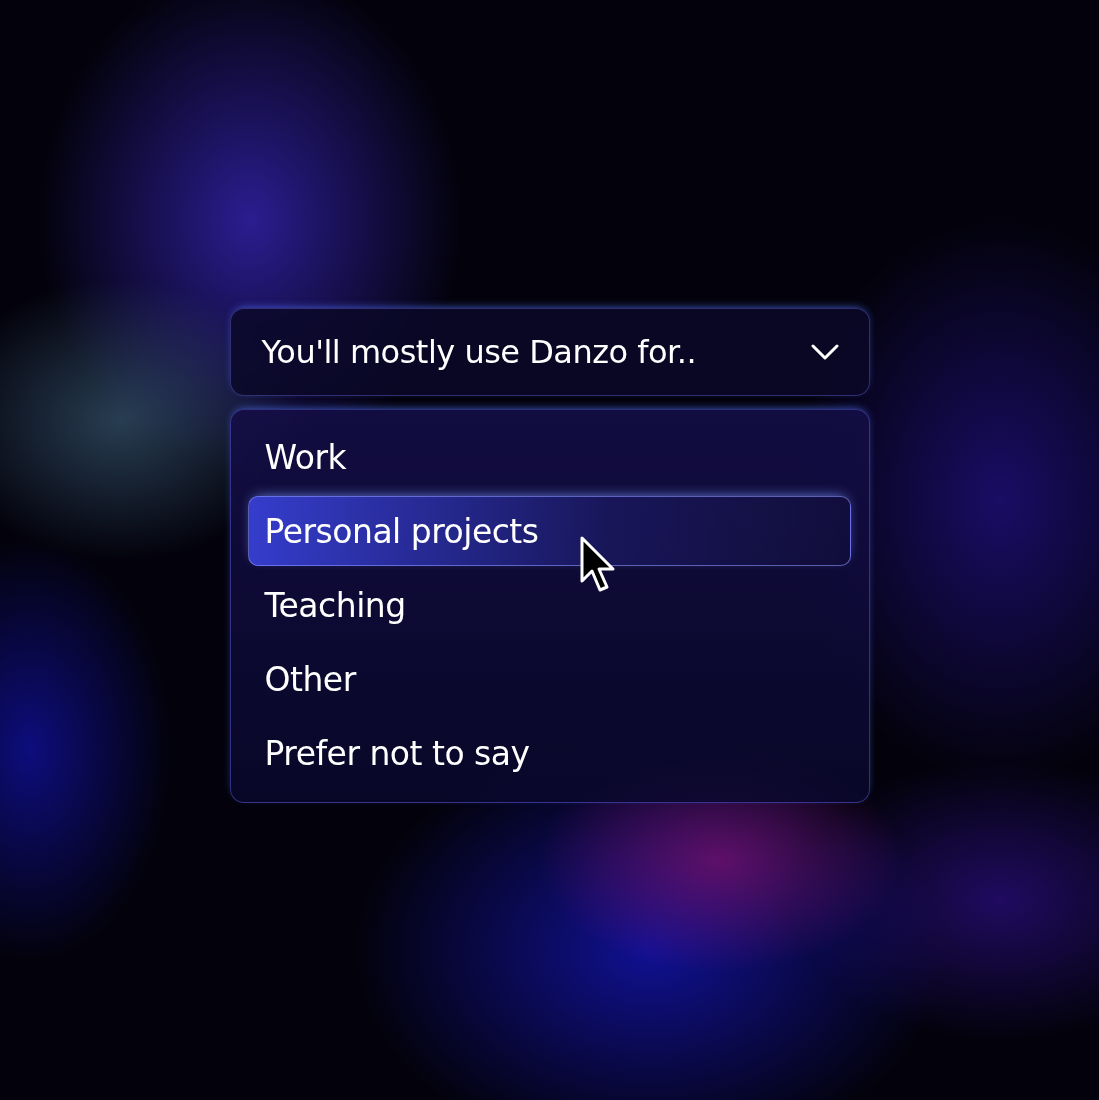 This screenshot has height=1100, width=1099. What do you see at coordinates (549, 753) in the screenshot?
I see `menu-option: Prefer not to say` at bounding box center [549, 753].